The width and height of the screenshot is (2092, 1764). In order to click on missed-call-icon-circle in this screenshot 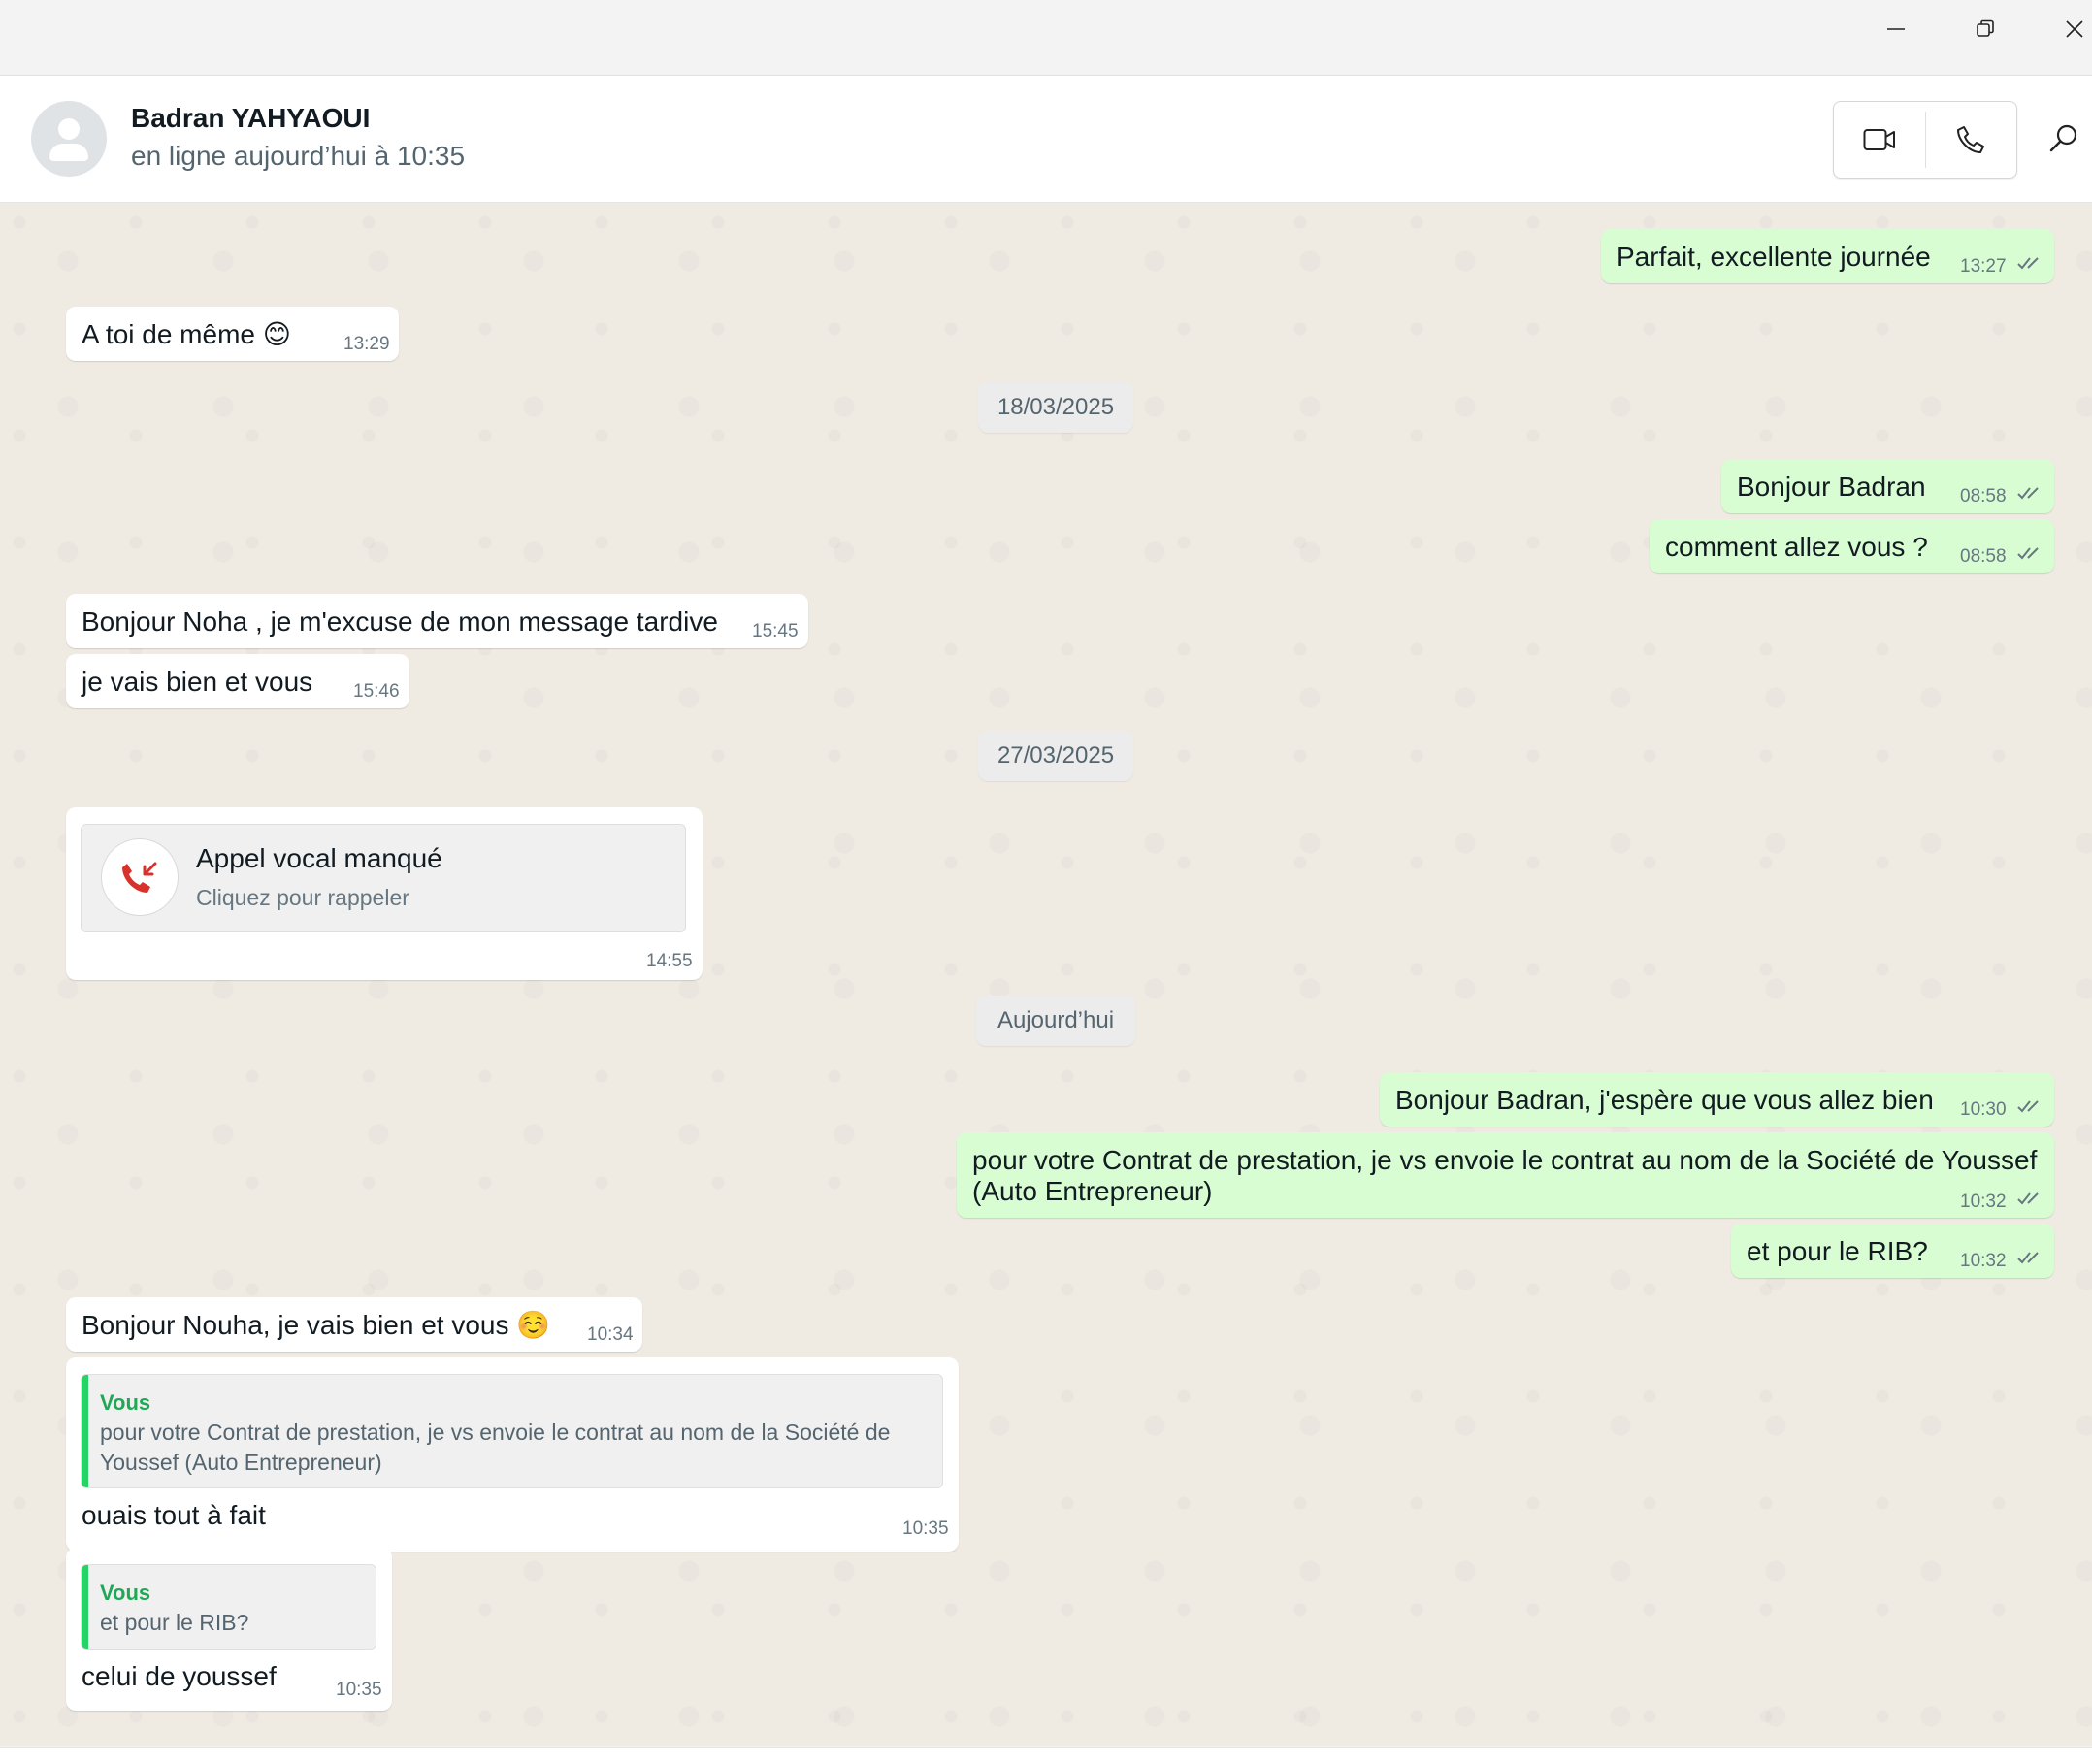, I will do `click(140, 877)`.